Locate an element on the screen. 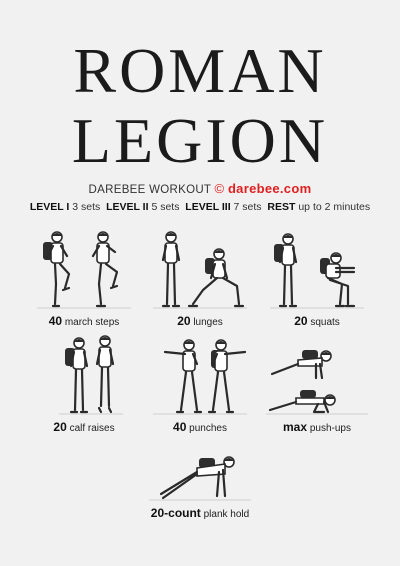  level-3-name: LEVEL III is located at coordinates (208, 207).